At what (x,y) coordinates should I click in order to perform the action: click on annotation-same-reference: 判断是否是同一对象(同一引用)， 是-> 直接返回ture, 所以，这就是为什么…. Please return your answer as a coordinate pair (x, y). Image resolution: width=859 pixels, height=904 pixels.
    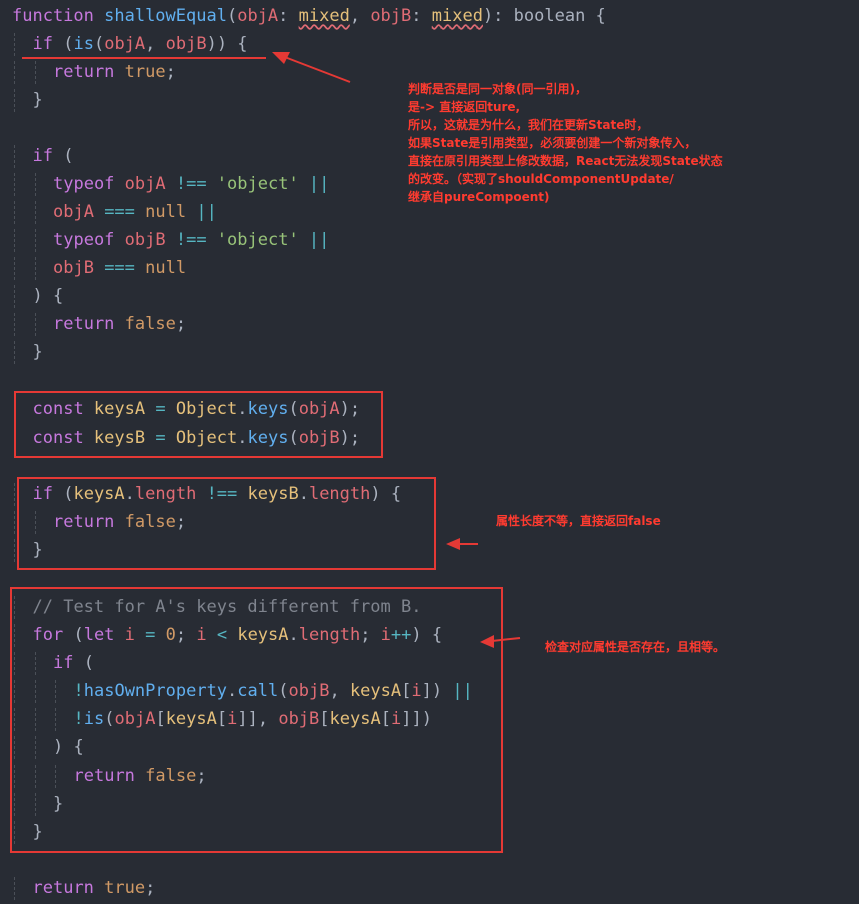
    Looking at the image, I should click on (565, 143).